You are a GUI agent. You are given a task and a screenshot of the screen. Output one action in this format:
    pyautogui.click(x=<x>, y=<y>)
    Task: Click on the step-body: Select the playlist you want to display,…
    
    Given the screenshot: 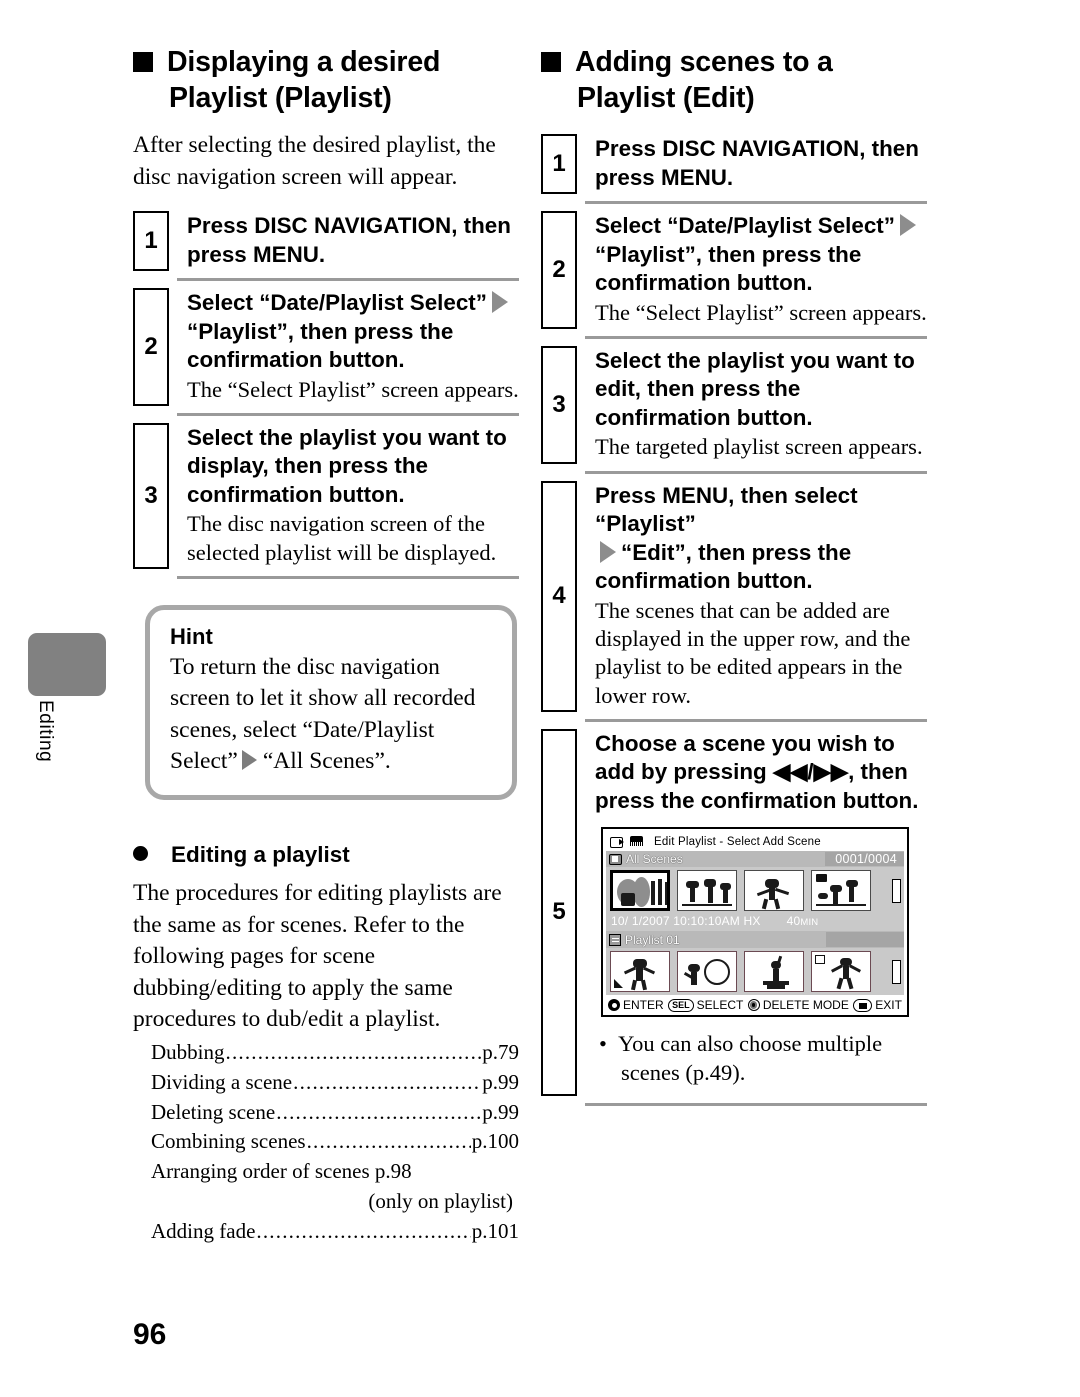 What is the action you would take?
    pyautogui.click(x=348, y=499)
    